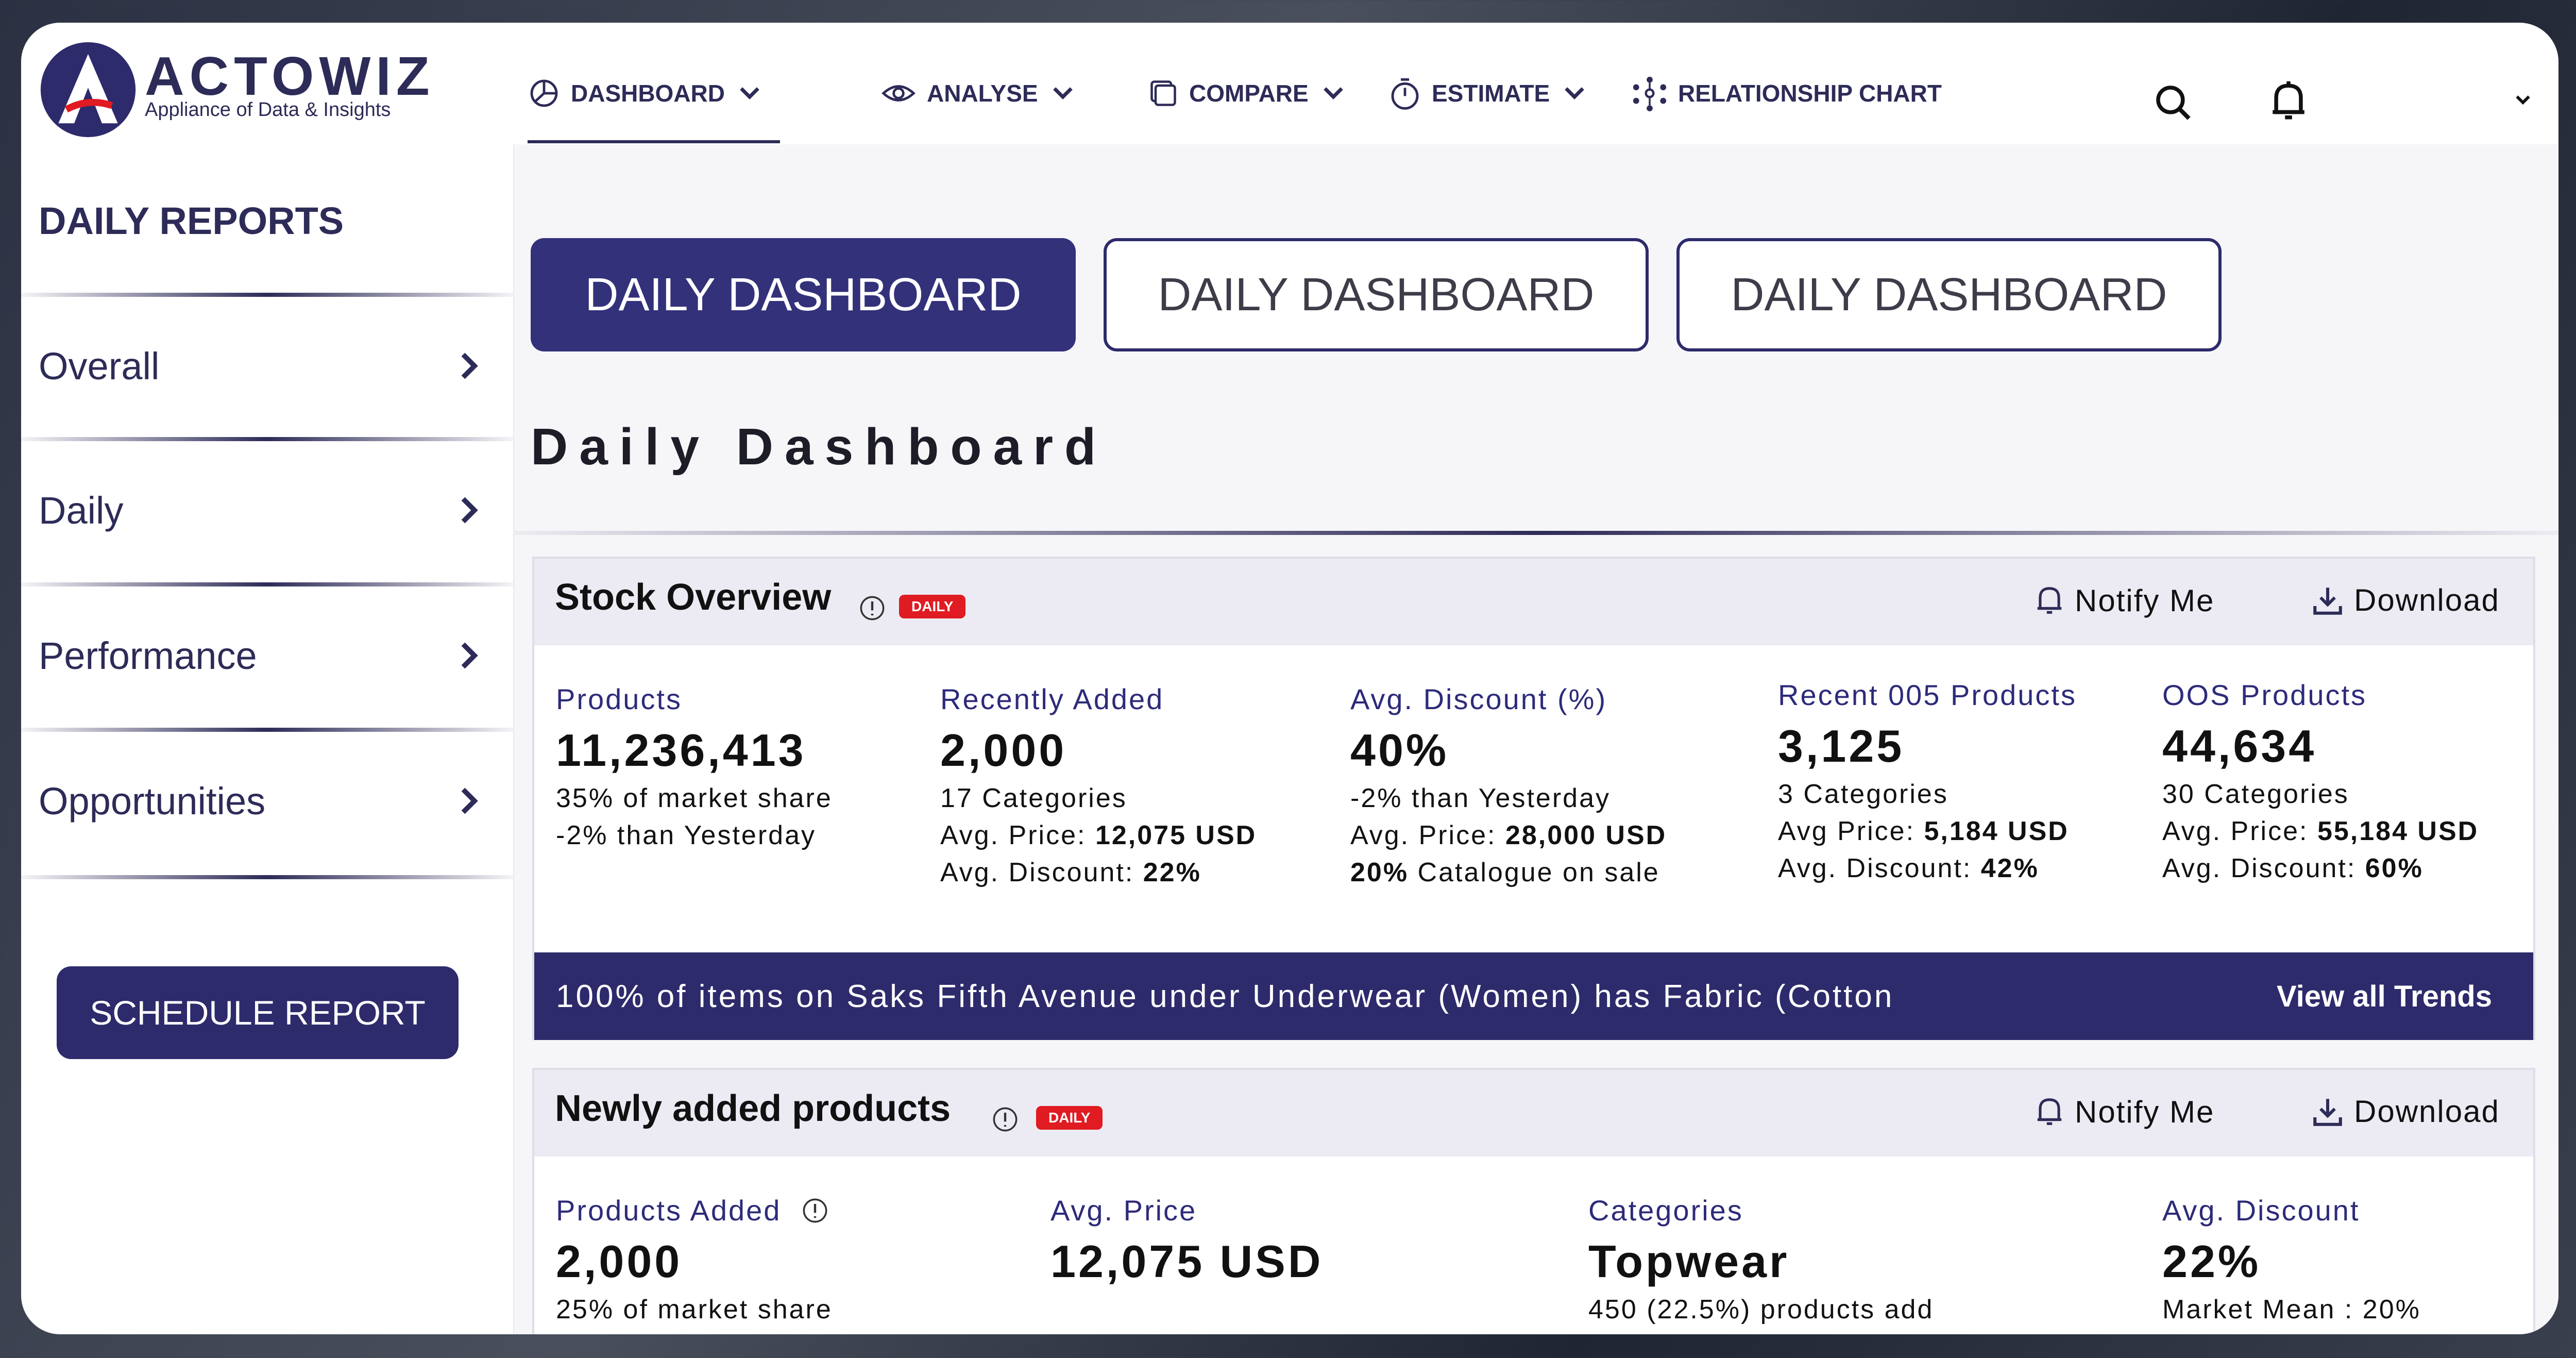 The width and height of the screenshot is (2576, 1358). I want to click on nav-analyse-label: ANALYSE, so click(982, 93).